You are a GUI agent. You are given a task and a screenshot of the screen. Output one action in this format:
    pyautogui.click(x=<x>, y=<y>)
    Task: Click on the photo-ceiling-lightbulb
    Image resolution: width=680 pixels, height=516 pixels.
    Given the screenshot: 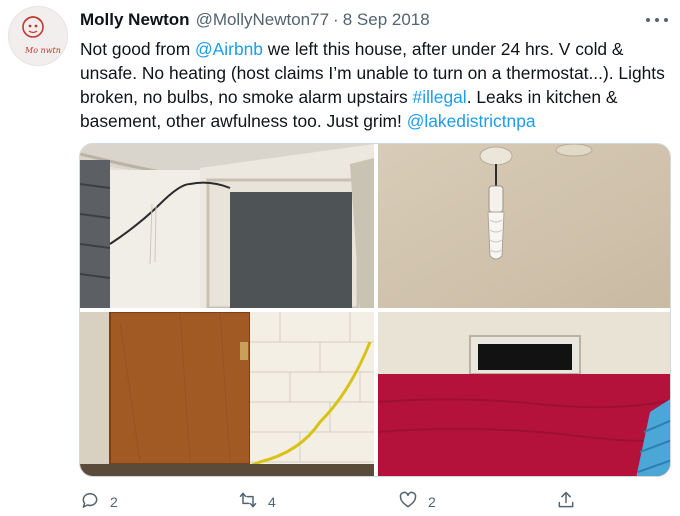 What is the action you would take?
    pyautogui.click(x=524, y=226)
    